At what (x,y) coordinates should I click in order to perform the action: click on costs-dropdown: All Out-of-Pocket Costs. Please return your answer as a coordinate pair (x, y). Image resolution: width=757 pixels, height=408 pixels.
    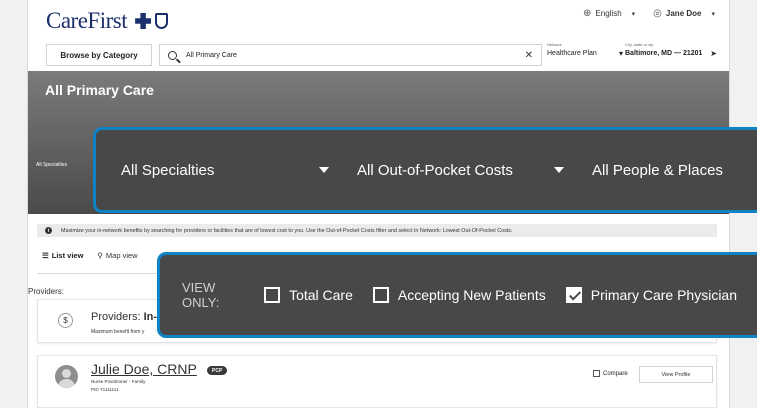
    Looking at the image, I should click on (474, 170).